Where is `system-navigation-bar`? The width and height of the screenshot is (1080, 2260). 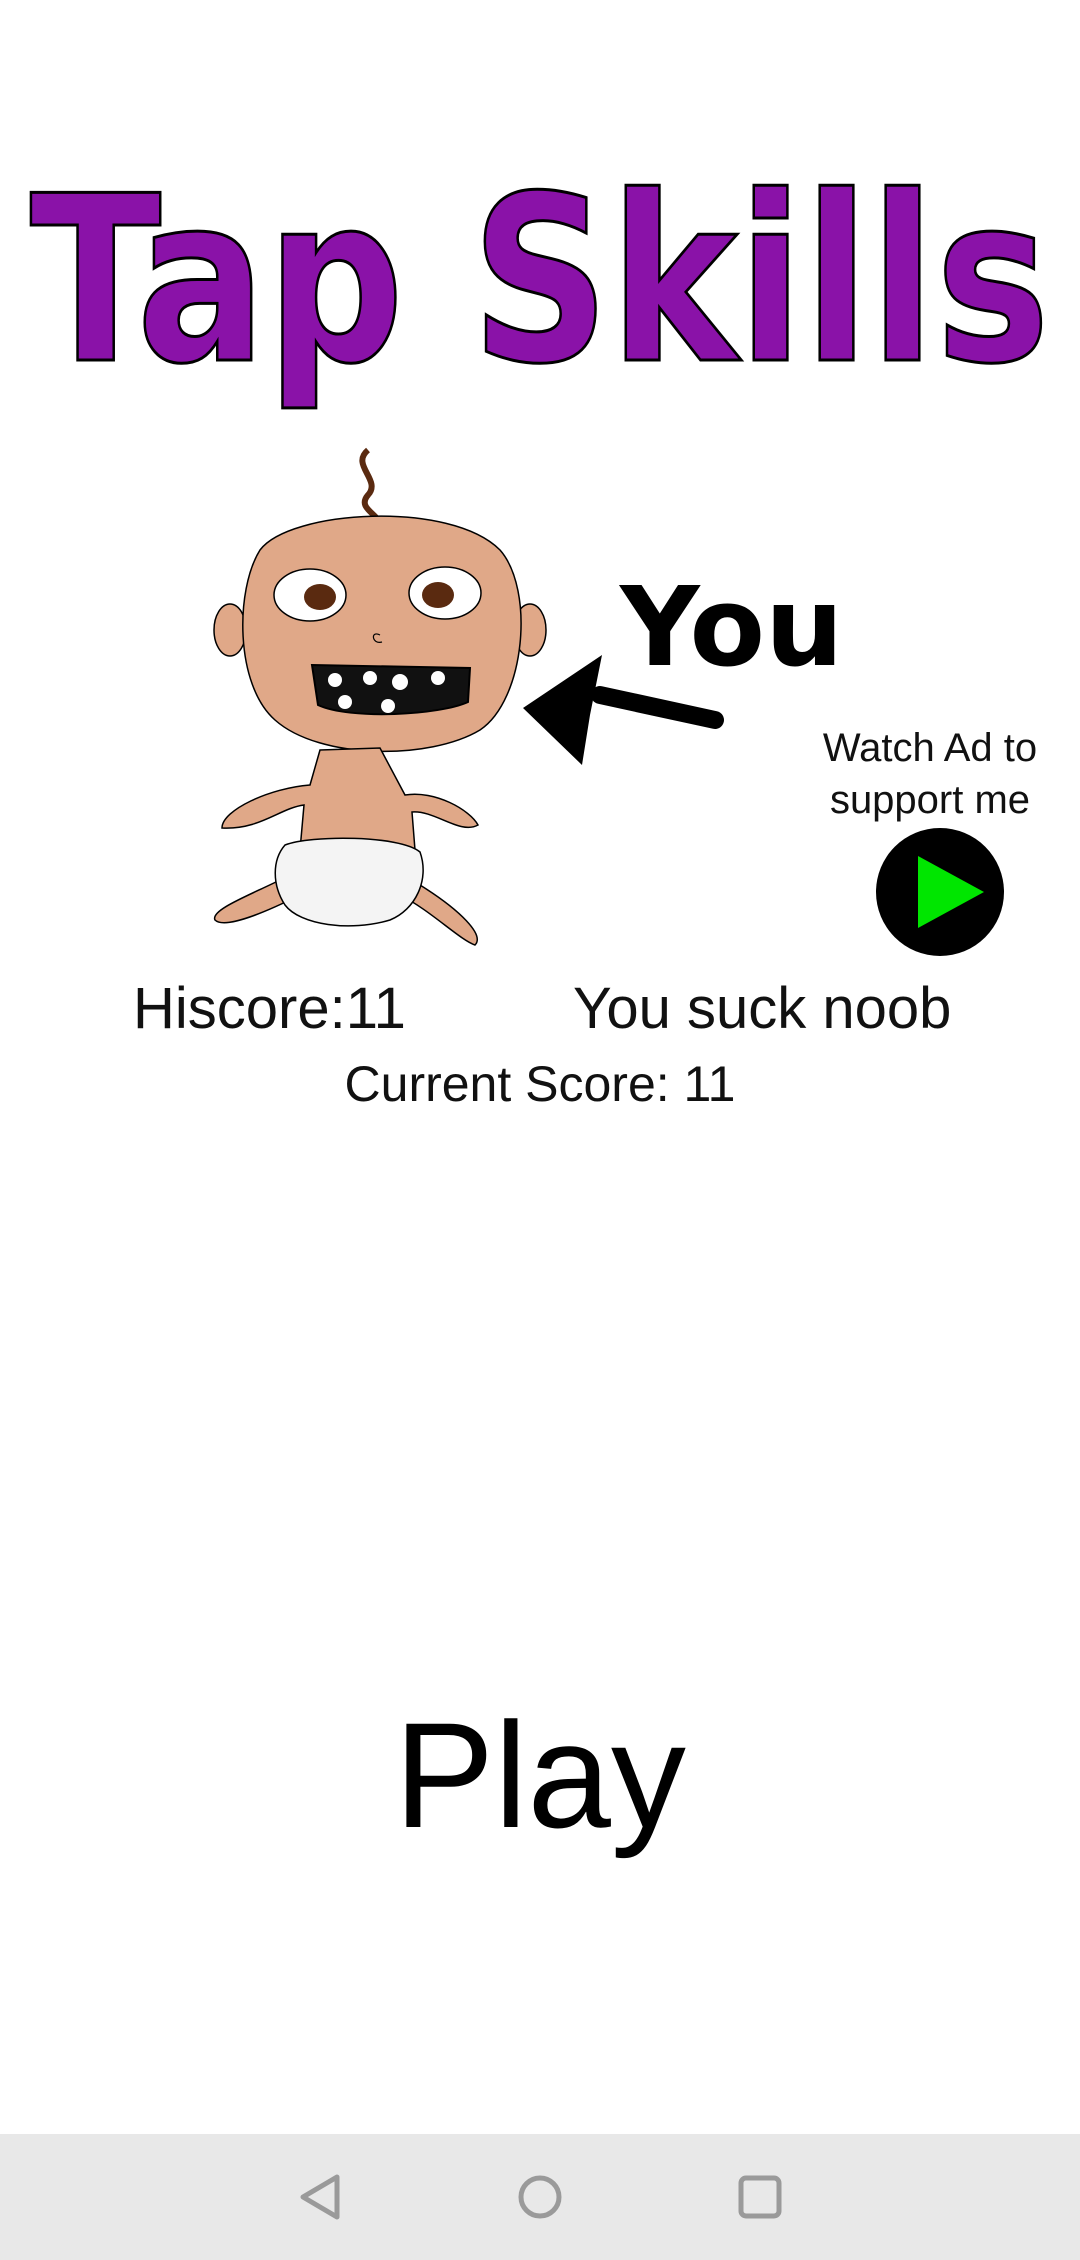 system-navigation-bar is located at coordinates (540, 2197).